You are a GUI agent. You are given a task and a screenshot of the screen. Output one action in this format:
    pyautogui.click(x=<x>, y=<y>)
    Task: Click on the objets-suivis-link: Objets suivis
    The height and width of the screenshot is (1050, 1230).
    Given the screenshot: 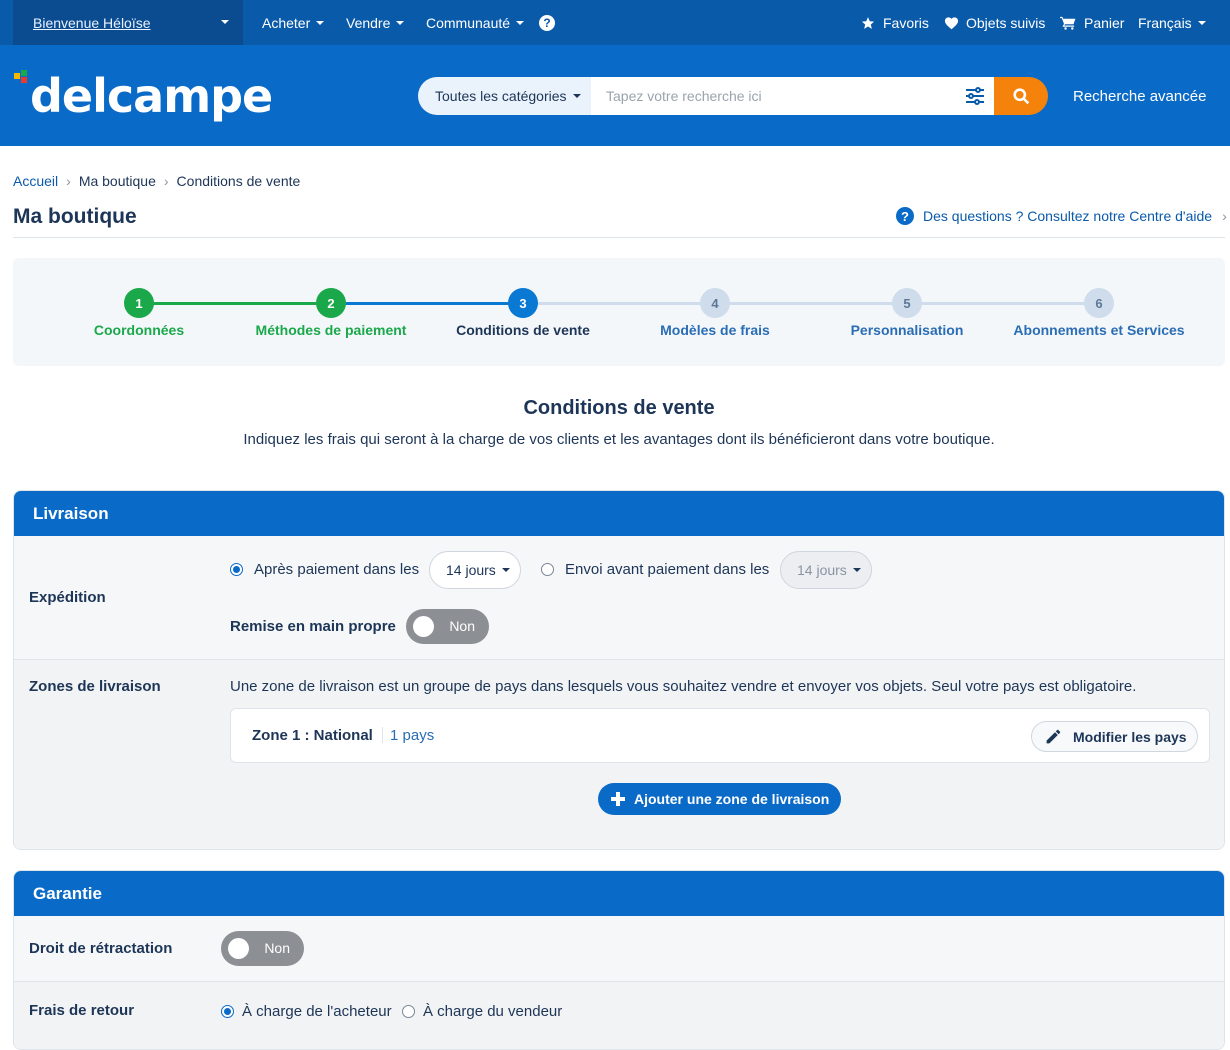 What is the action you would take?
    pyautogui.click(x=994, y=22)
    